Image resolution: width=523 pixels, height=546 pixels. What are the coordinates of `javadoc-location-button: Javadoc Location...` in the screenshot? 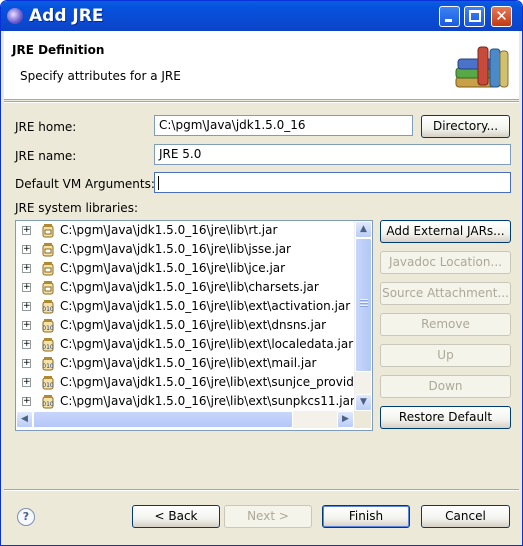 It's located at (445, 262).